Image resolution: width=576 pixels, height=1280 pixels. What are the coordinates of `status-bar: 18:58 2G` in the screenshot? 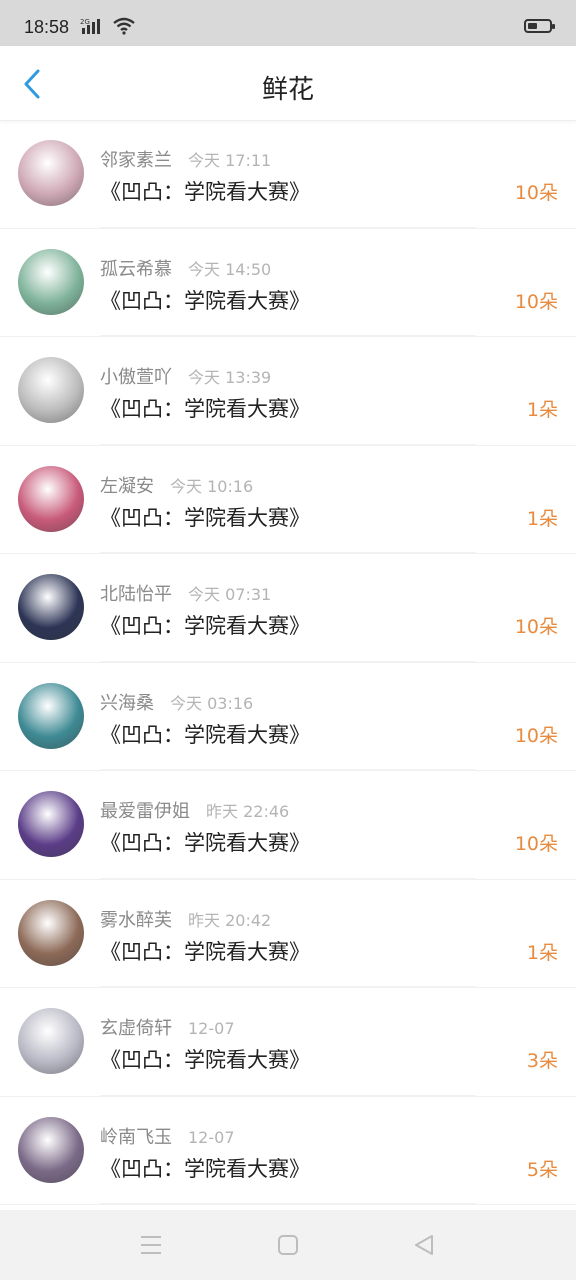 It's located at (288, 23).